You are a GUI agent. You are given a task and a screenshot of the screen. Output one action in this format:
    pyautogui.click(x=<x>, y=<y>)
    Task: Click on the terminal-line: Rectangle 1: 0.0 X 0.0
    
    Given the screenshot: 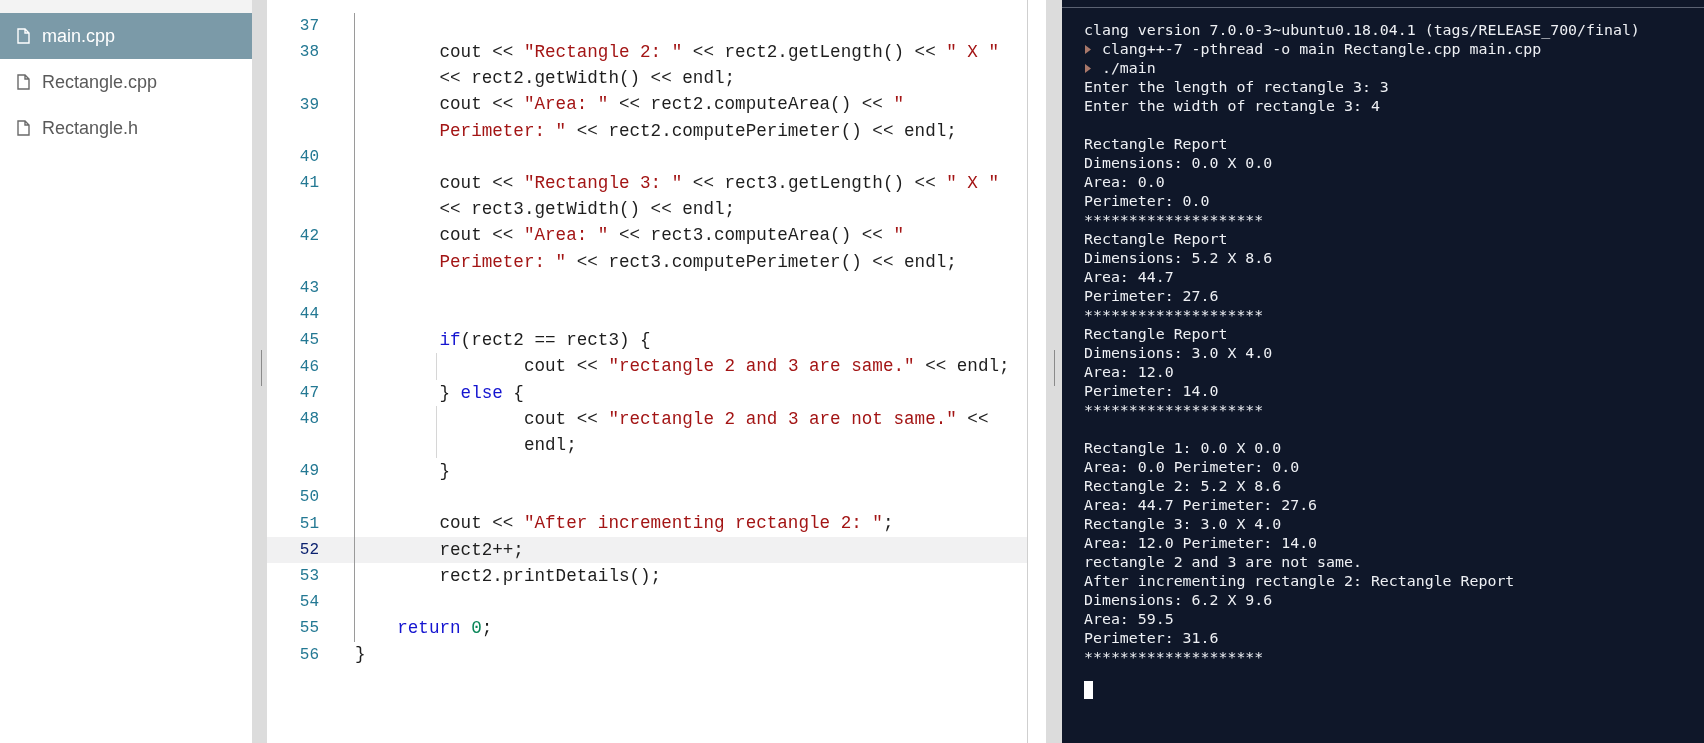 What is the action you would take?
    pyautogui.click(x=1183, y=448)
    